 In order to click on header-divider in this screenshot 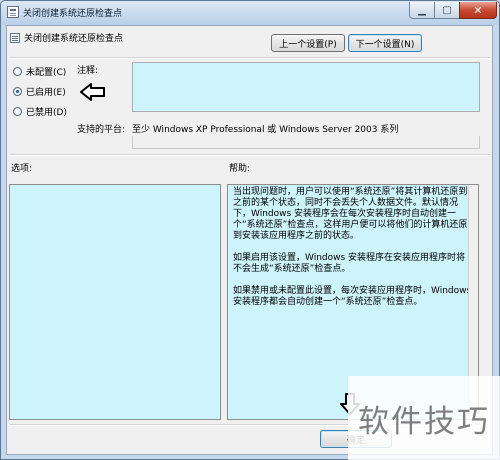, I will do `click(249, 58)`.